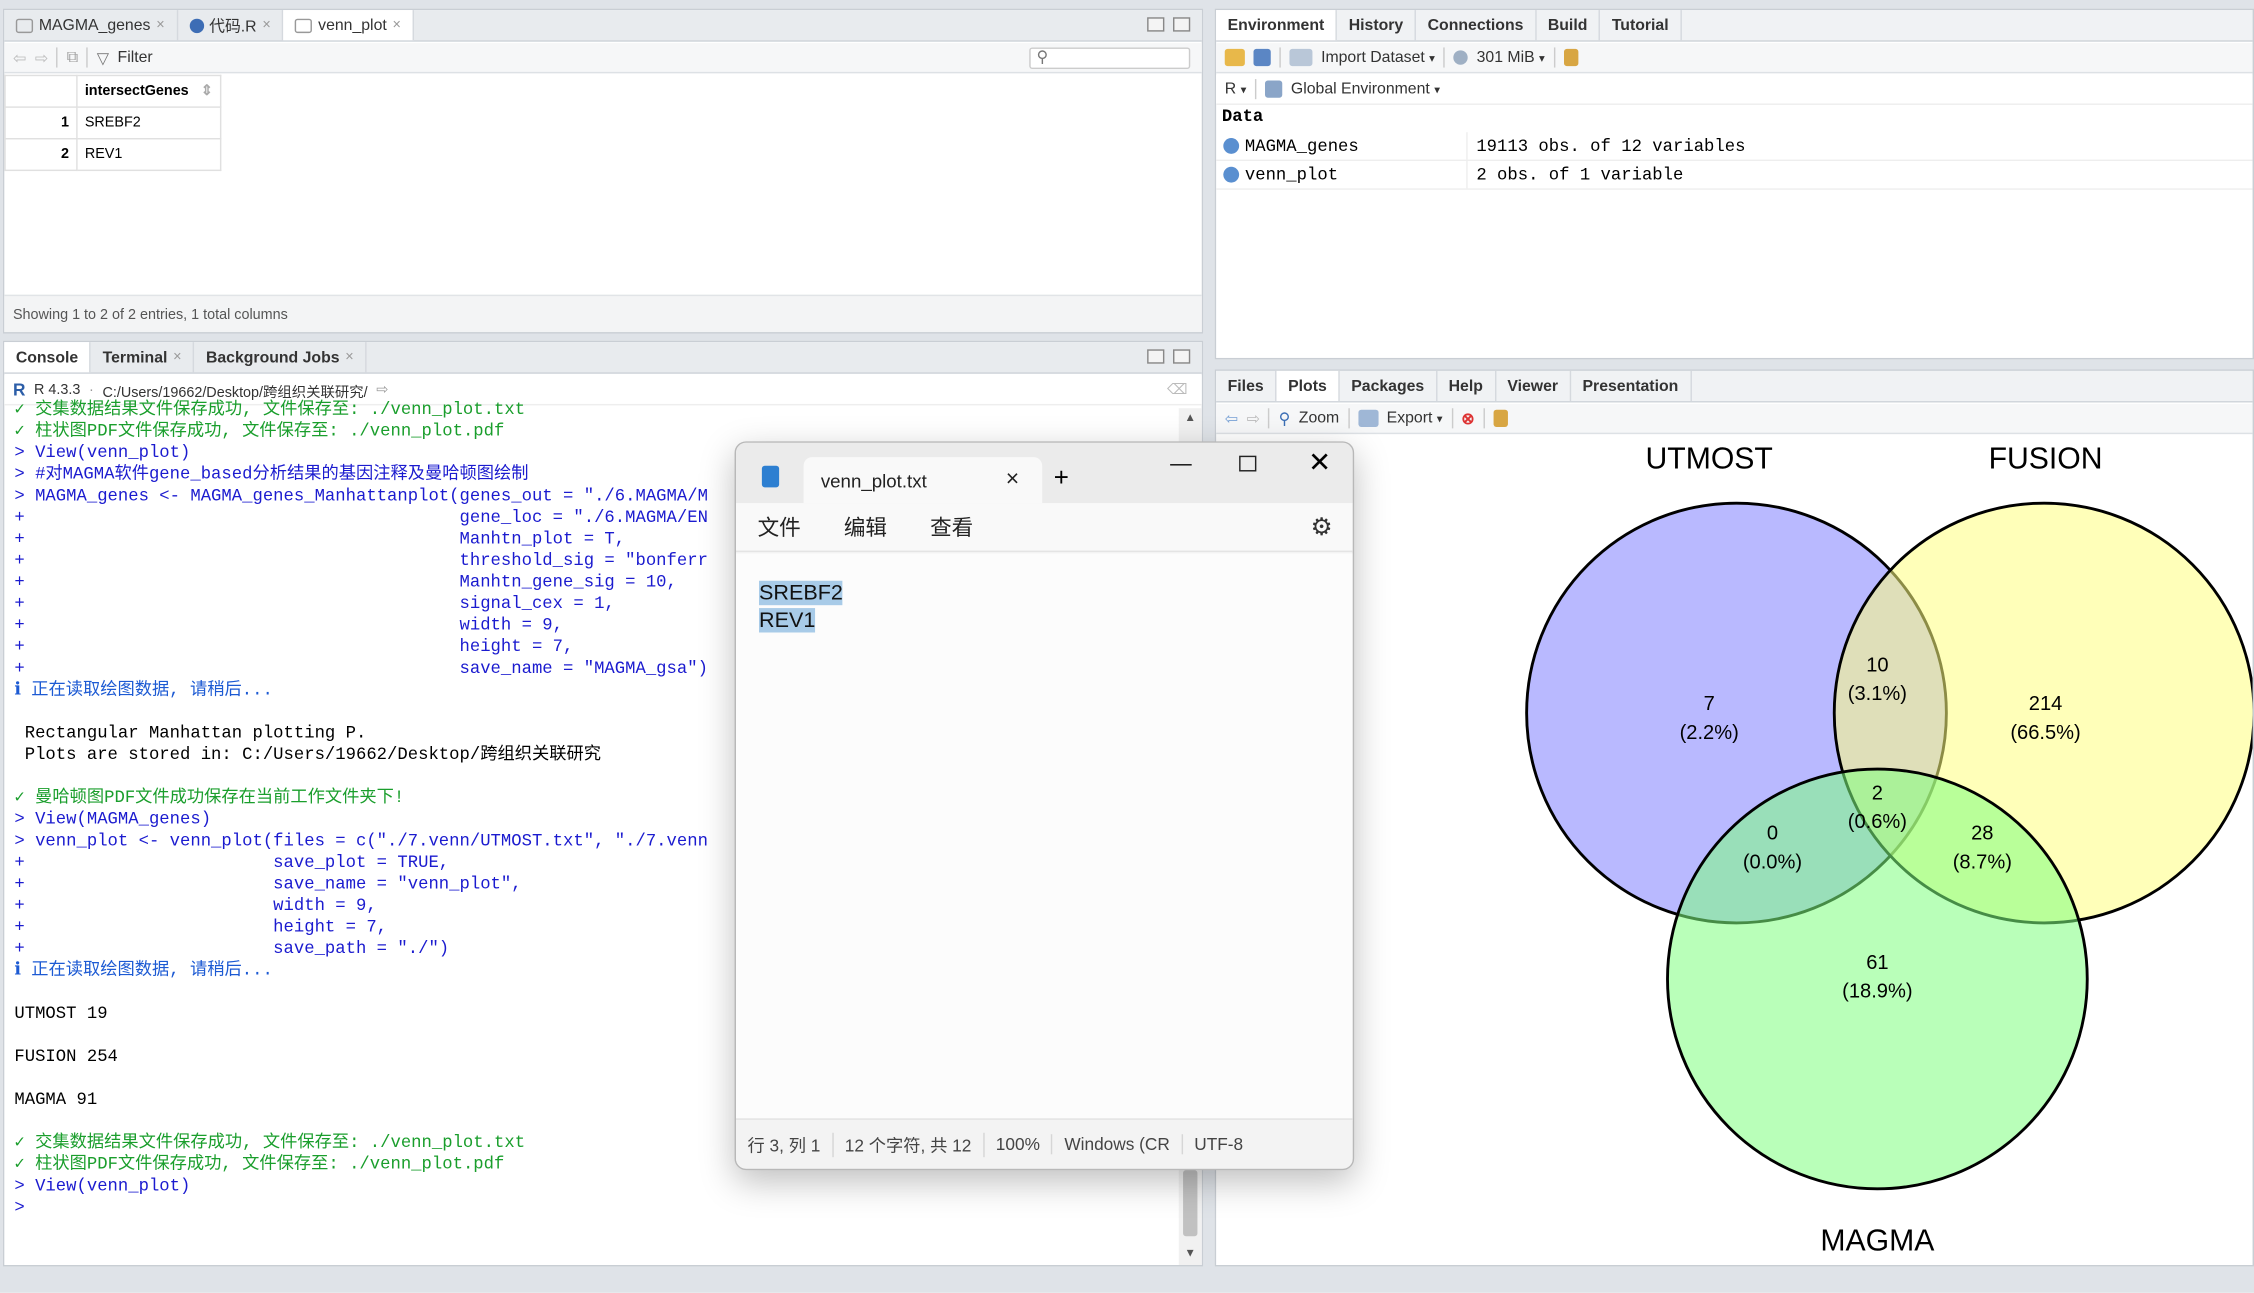  Describe the element at coordinates (603, 26) in the screenshot. I see `source-tabbar: MAGMA_genes × 代码.R × venn_plot ×` at that location.